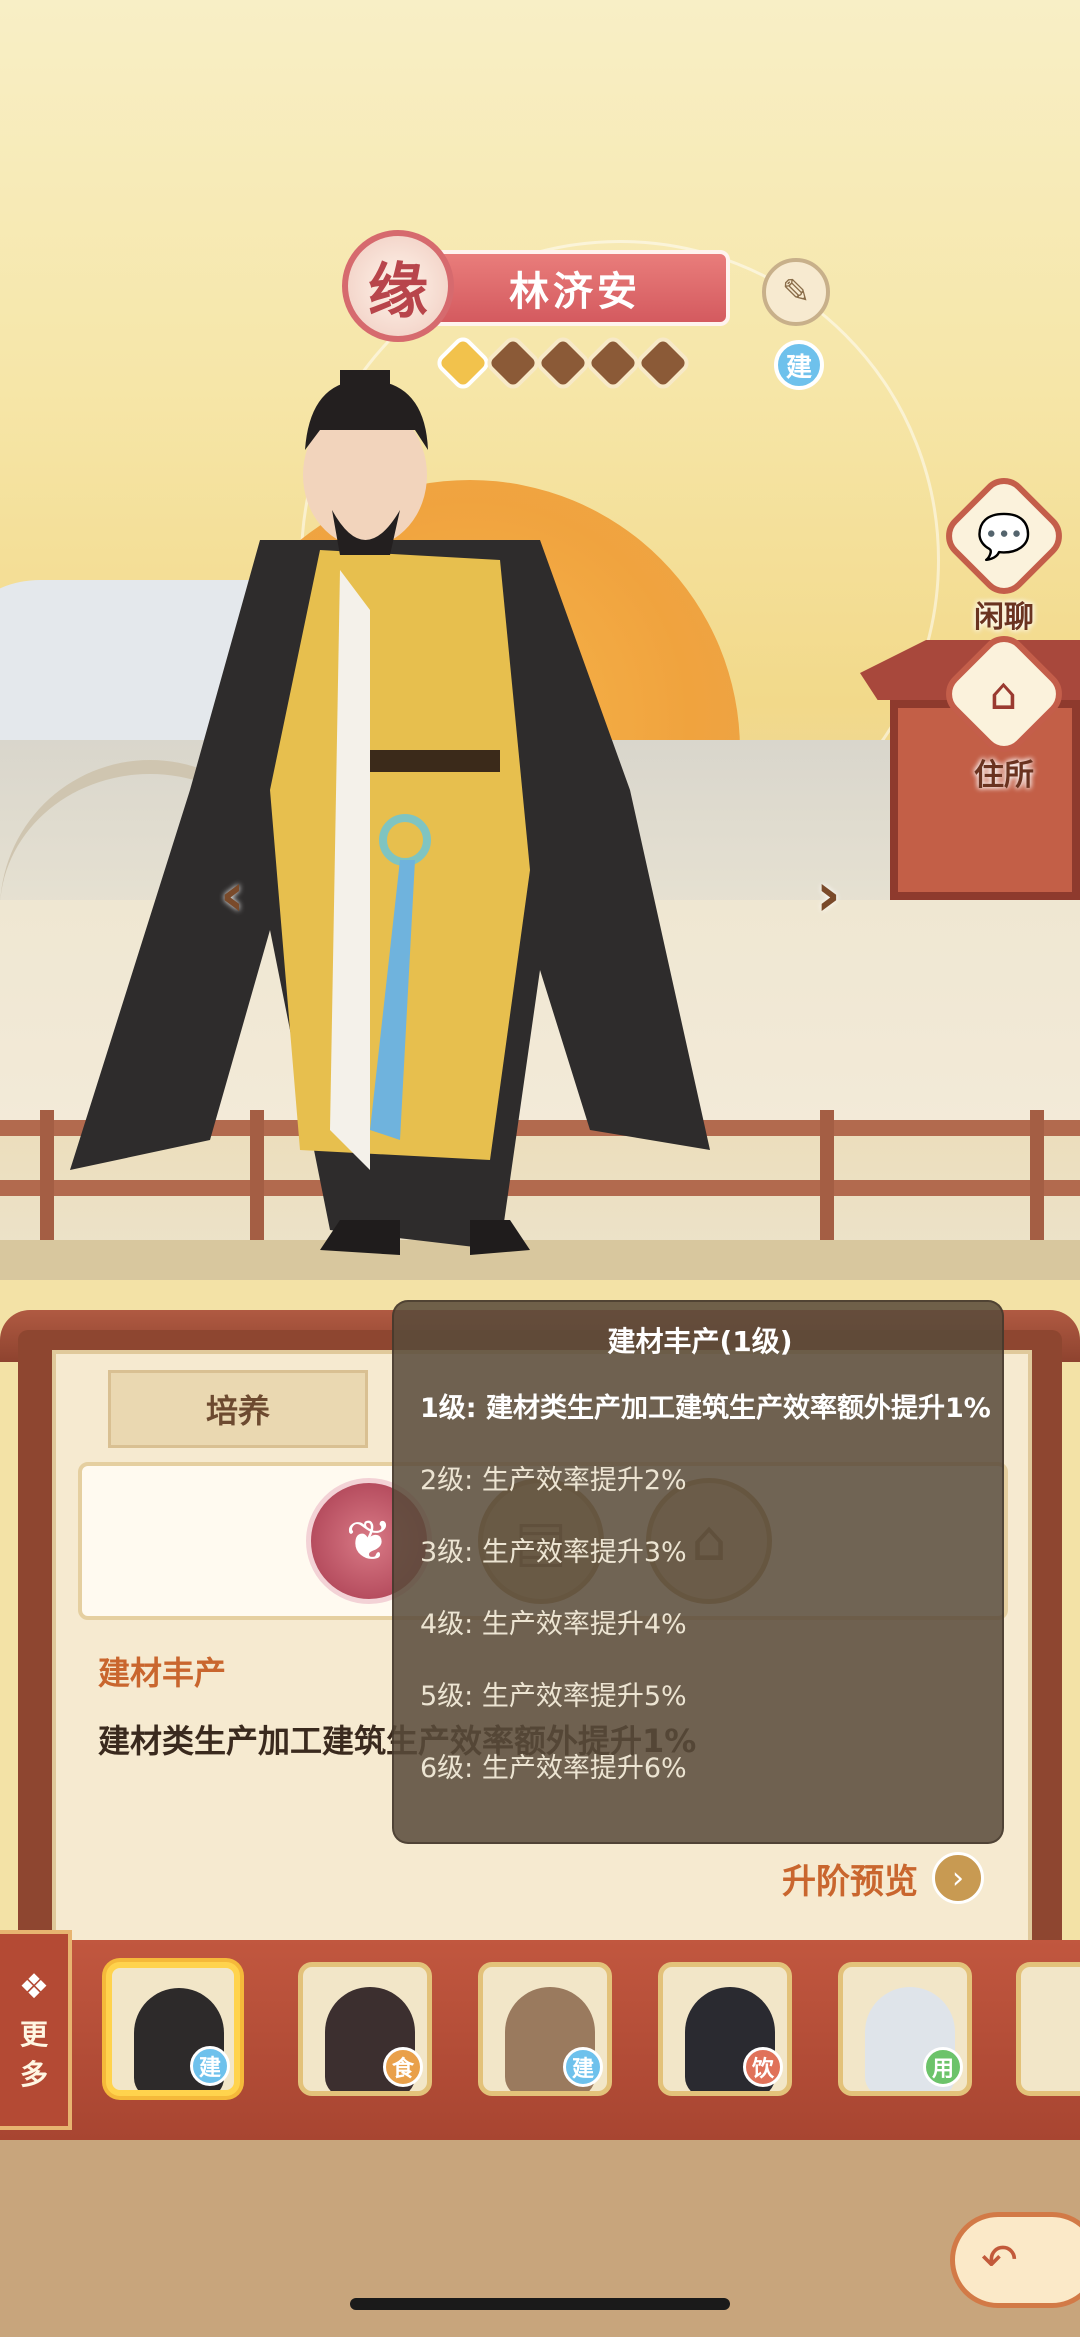 The image size is (1080, 2337). What do you see at coordinates (725, 2029) in the screenshot?
I see `roster-portrait: 饮` at bounding box center [725, 2029].